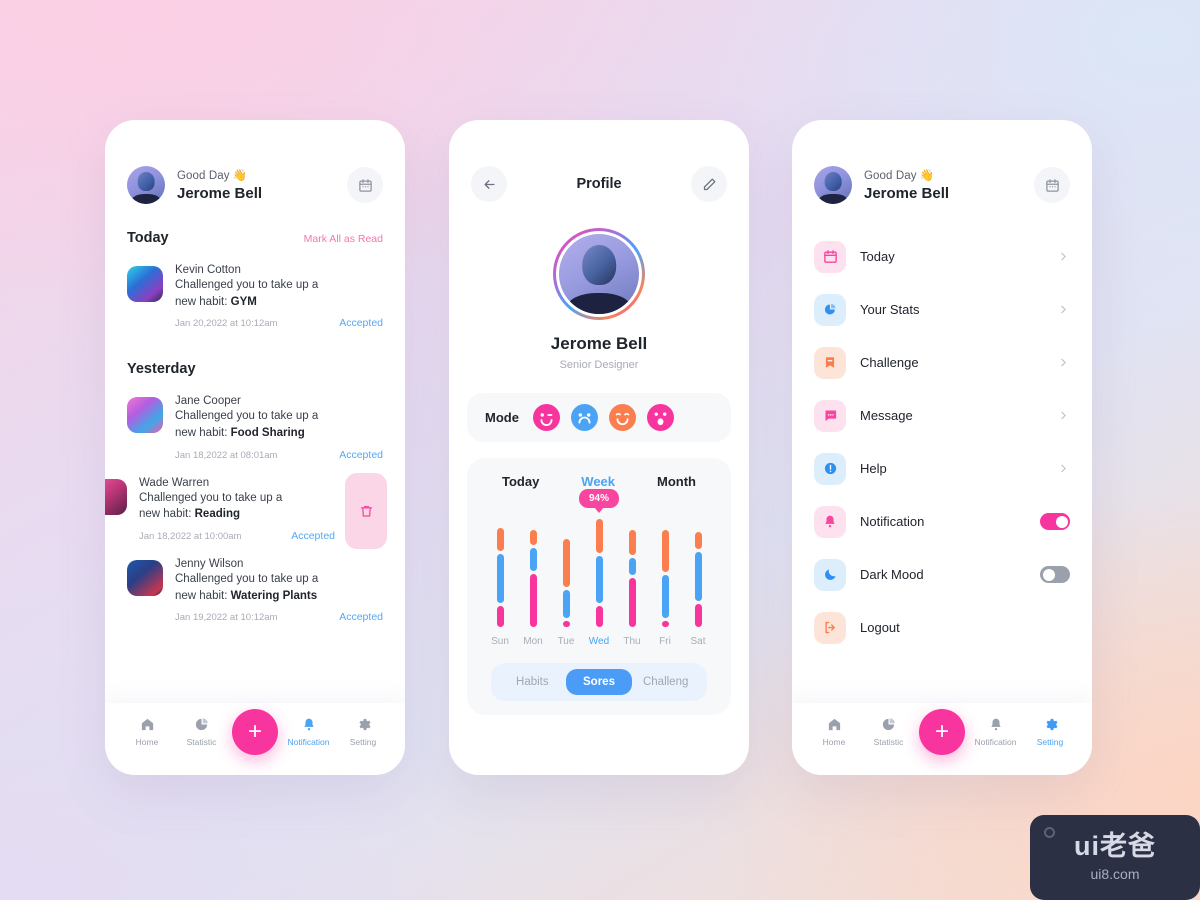 Image resolution: width=1200 pixels, height=900 pixels. I want to click on day-label-thu: Thu, so click(632, 641).